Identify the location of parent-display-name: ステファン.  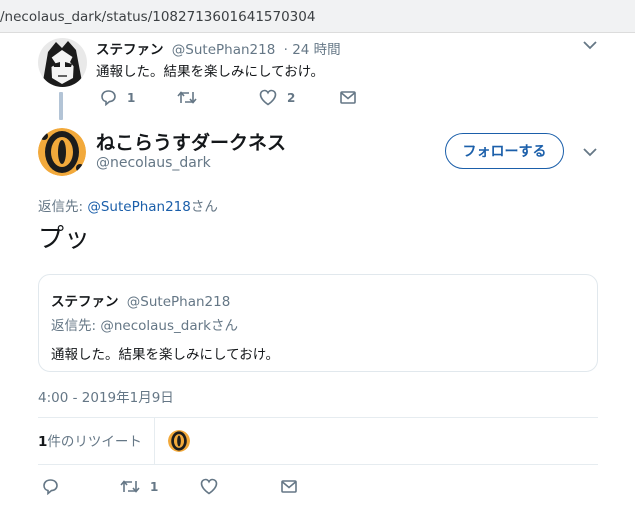
(130, 50).